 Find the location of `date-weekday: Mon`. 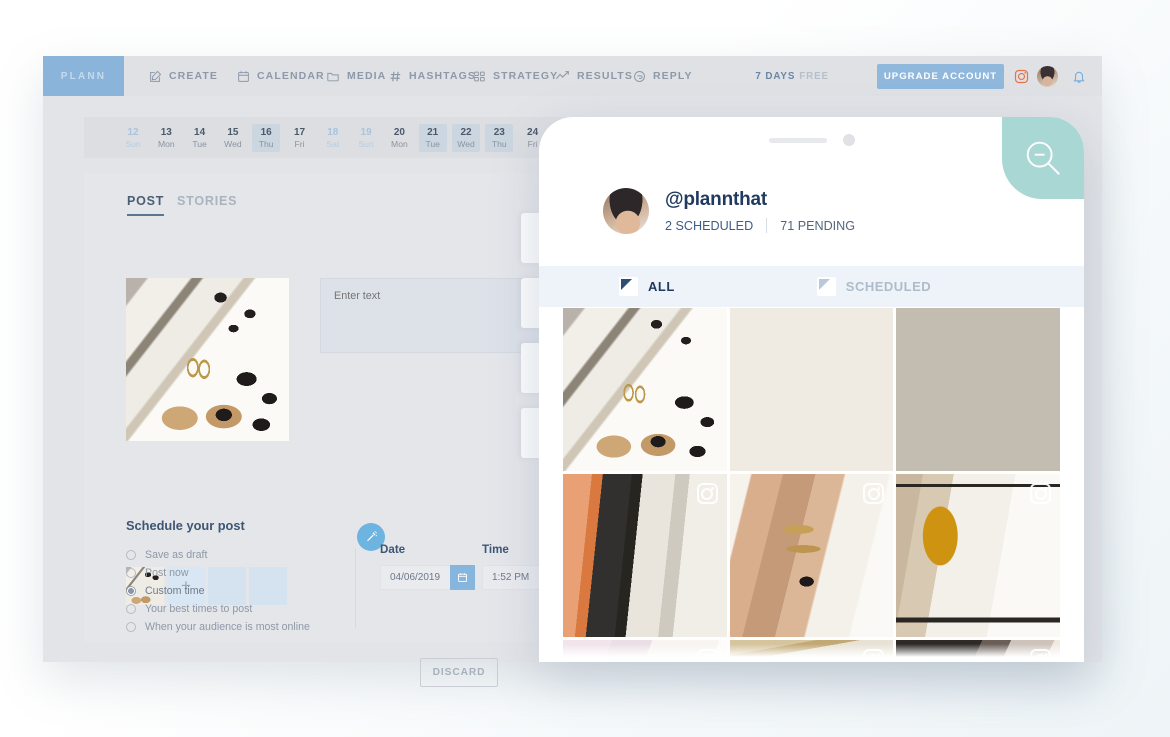

date-weekday: Mon is located at coordinates (399, 143).